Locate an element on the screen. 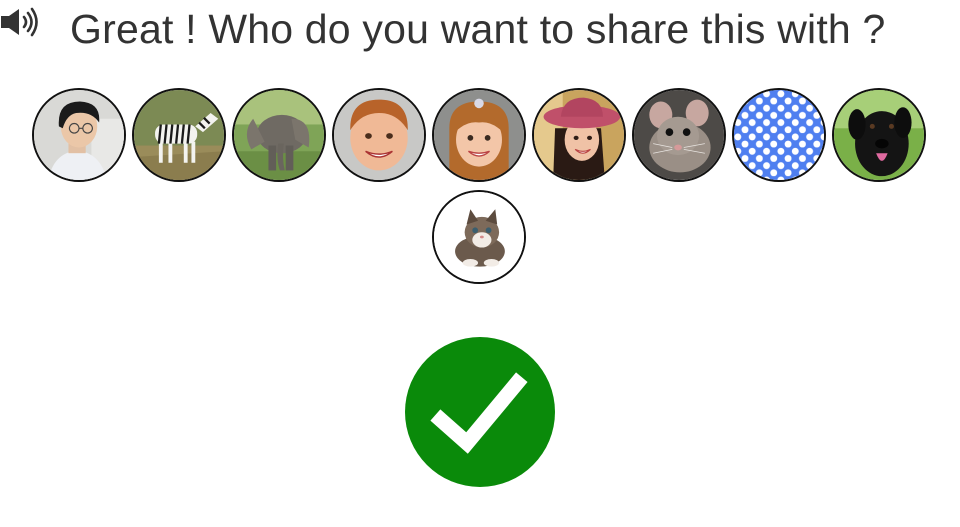 This screenshot has height=527, width=960. confirm-button is located at coordinates (480, 412).